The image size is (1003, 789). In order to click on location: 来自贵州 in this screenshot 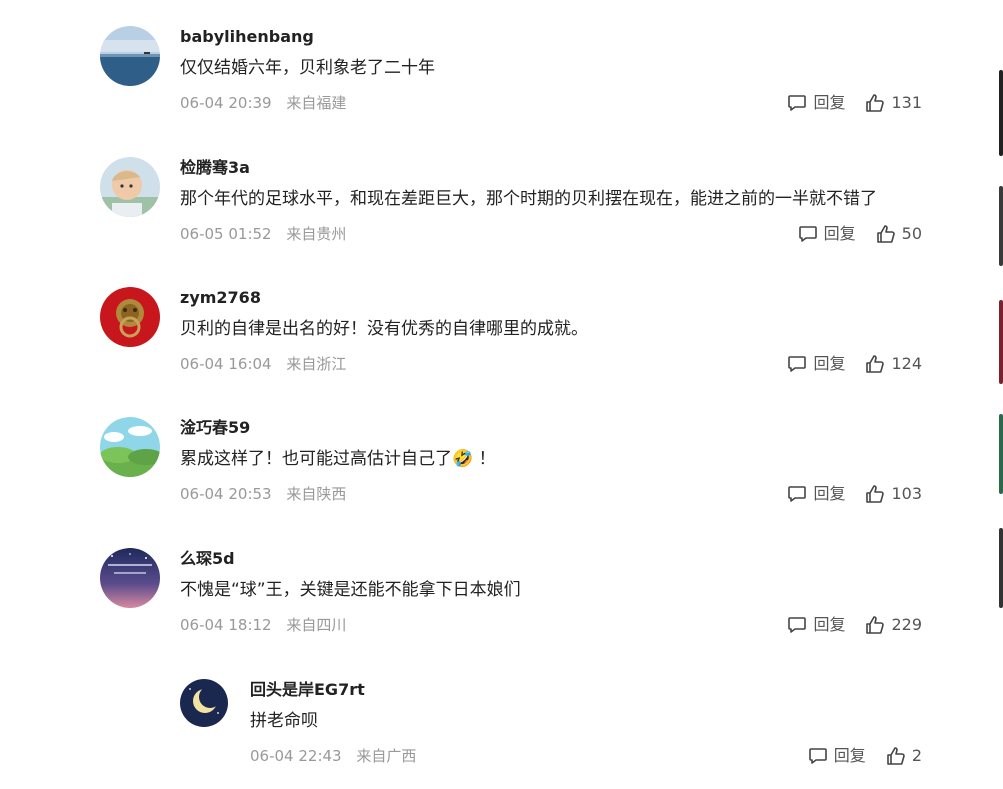, I will do `click(316, 234)`.